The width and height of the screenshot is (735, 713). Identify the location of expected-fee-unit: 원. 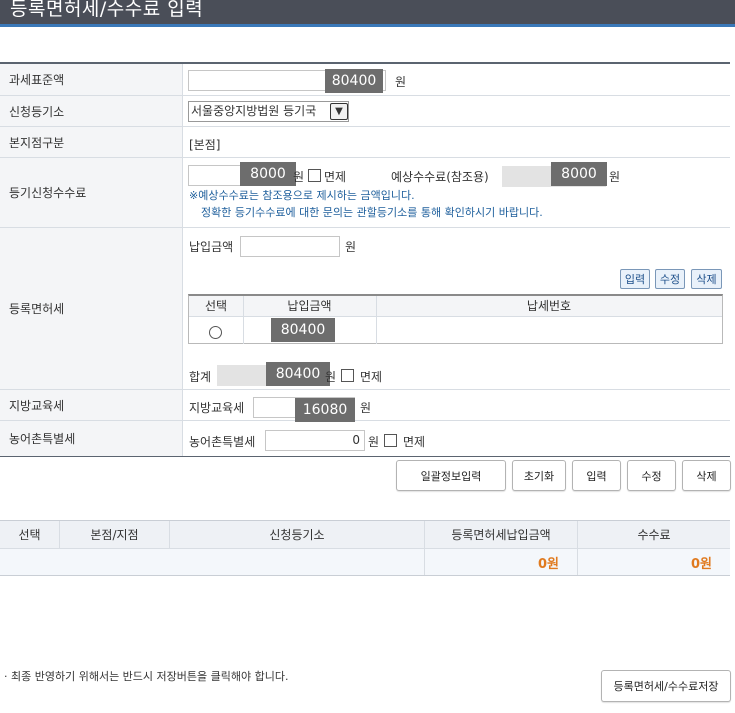
(615, 177).